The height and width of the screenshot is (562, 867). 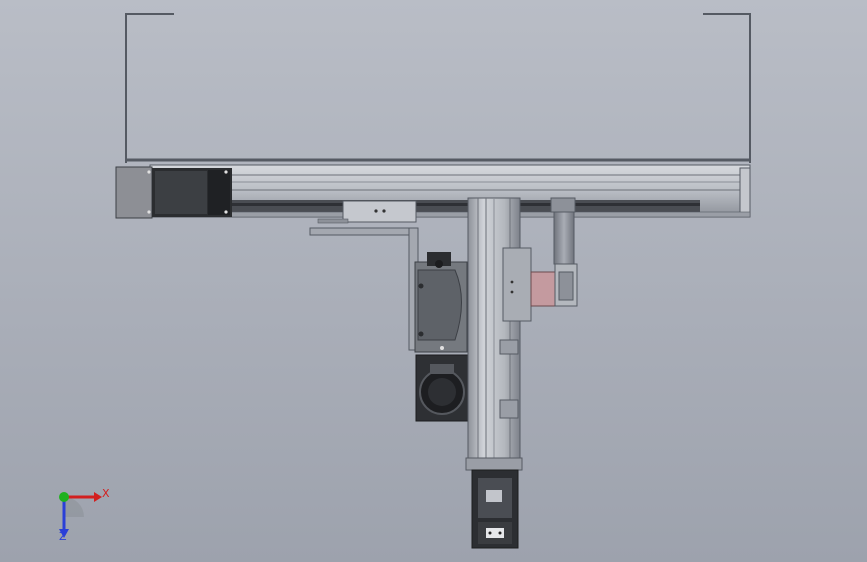 I want to click on horizontal-linear-axis, so click(x=450, y=191).